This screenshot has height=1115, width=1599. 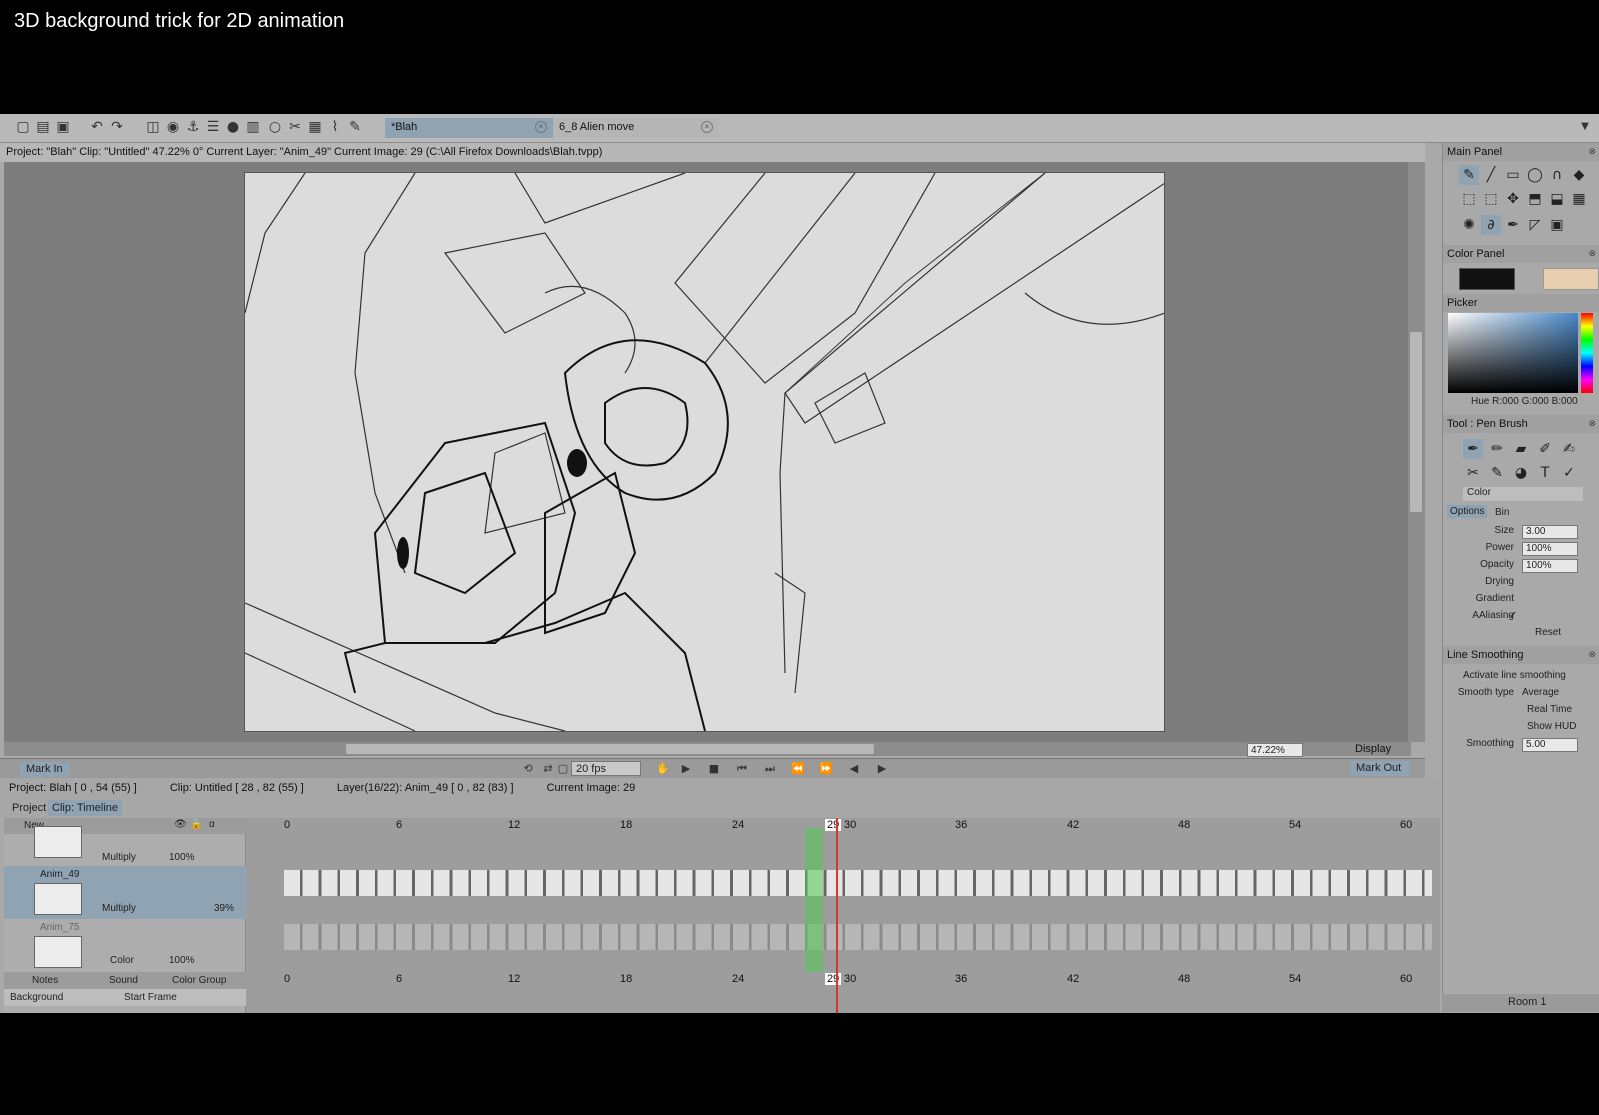 I want to click on speed-icon: ✋, so click(x=663, y=769).